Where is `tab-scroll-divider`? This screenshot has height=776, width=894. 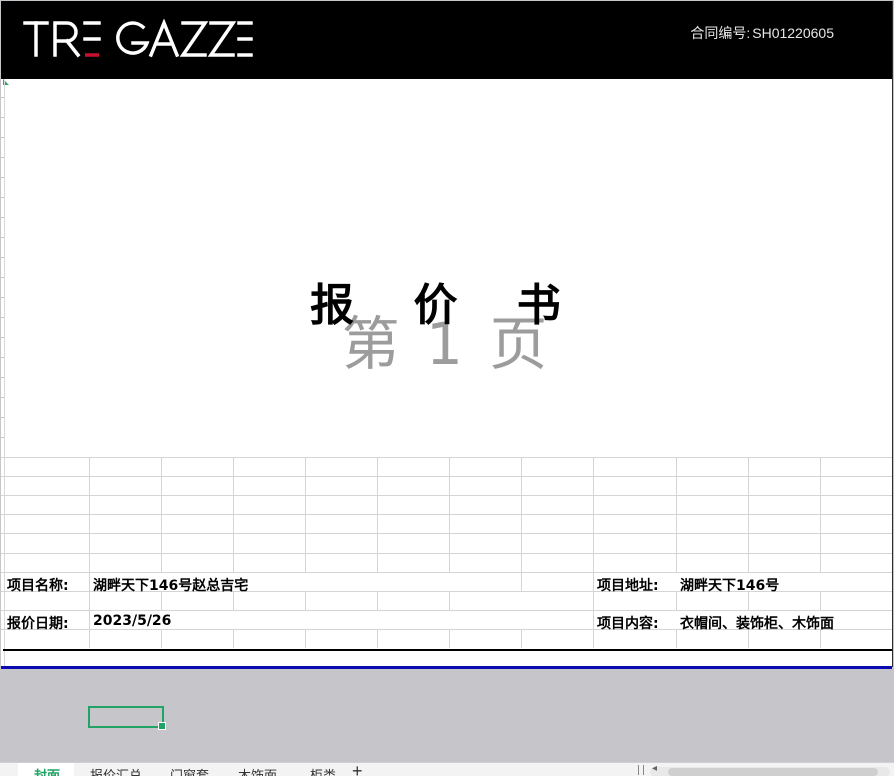
tab-scroll-divider is located at coordinates (641, 770).